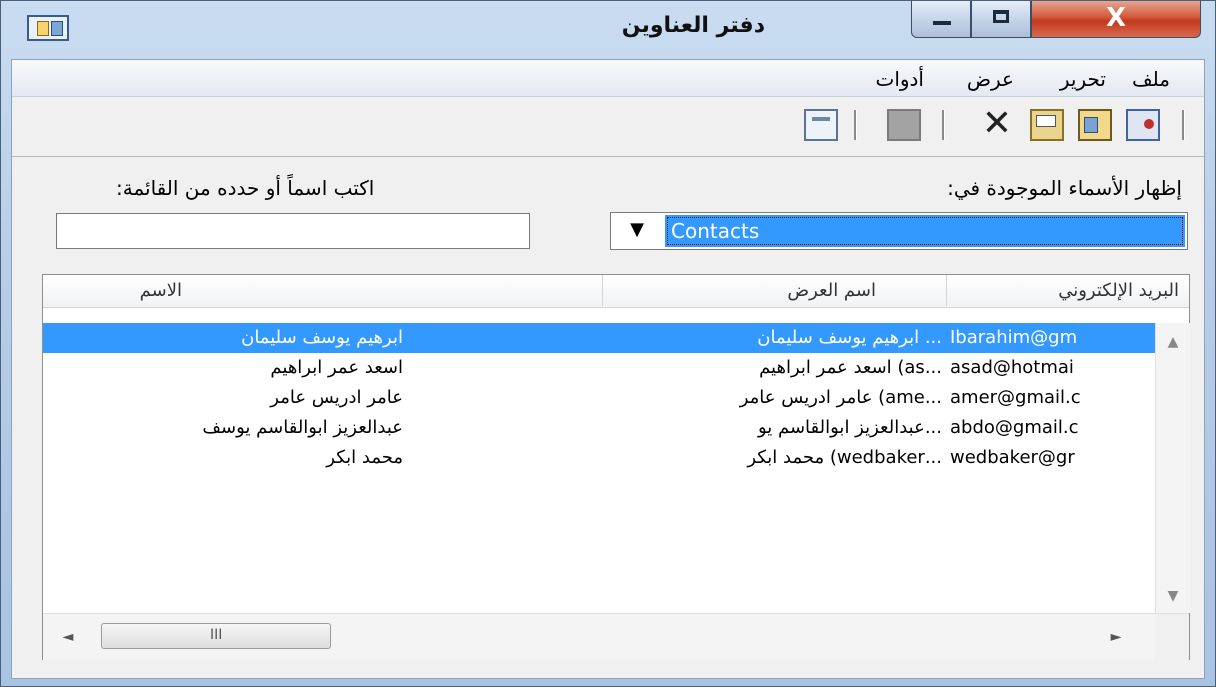  What do you see at coordinates (637, 232) in the screenshot?
I see `dropdown-arrow-icon: ▼` at bounding box center [637, 232].